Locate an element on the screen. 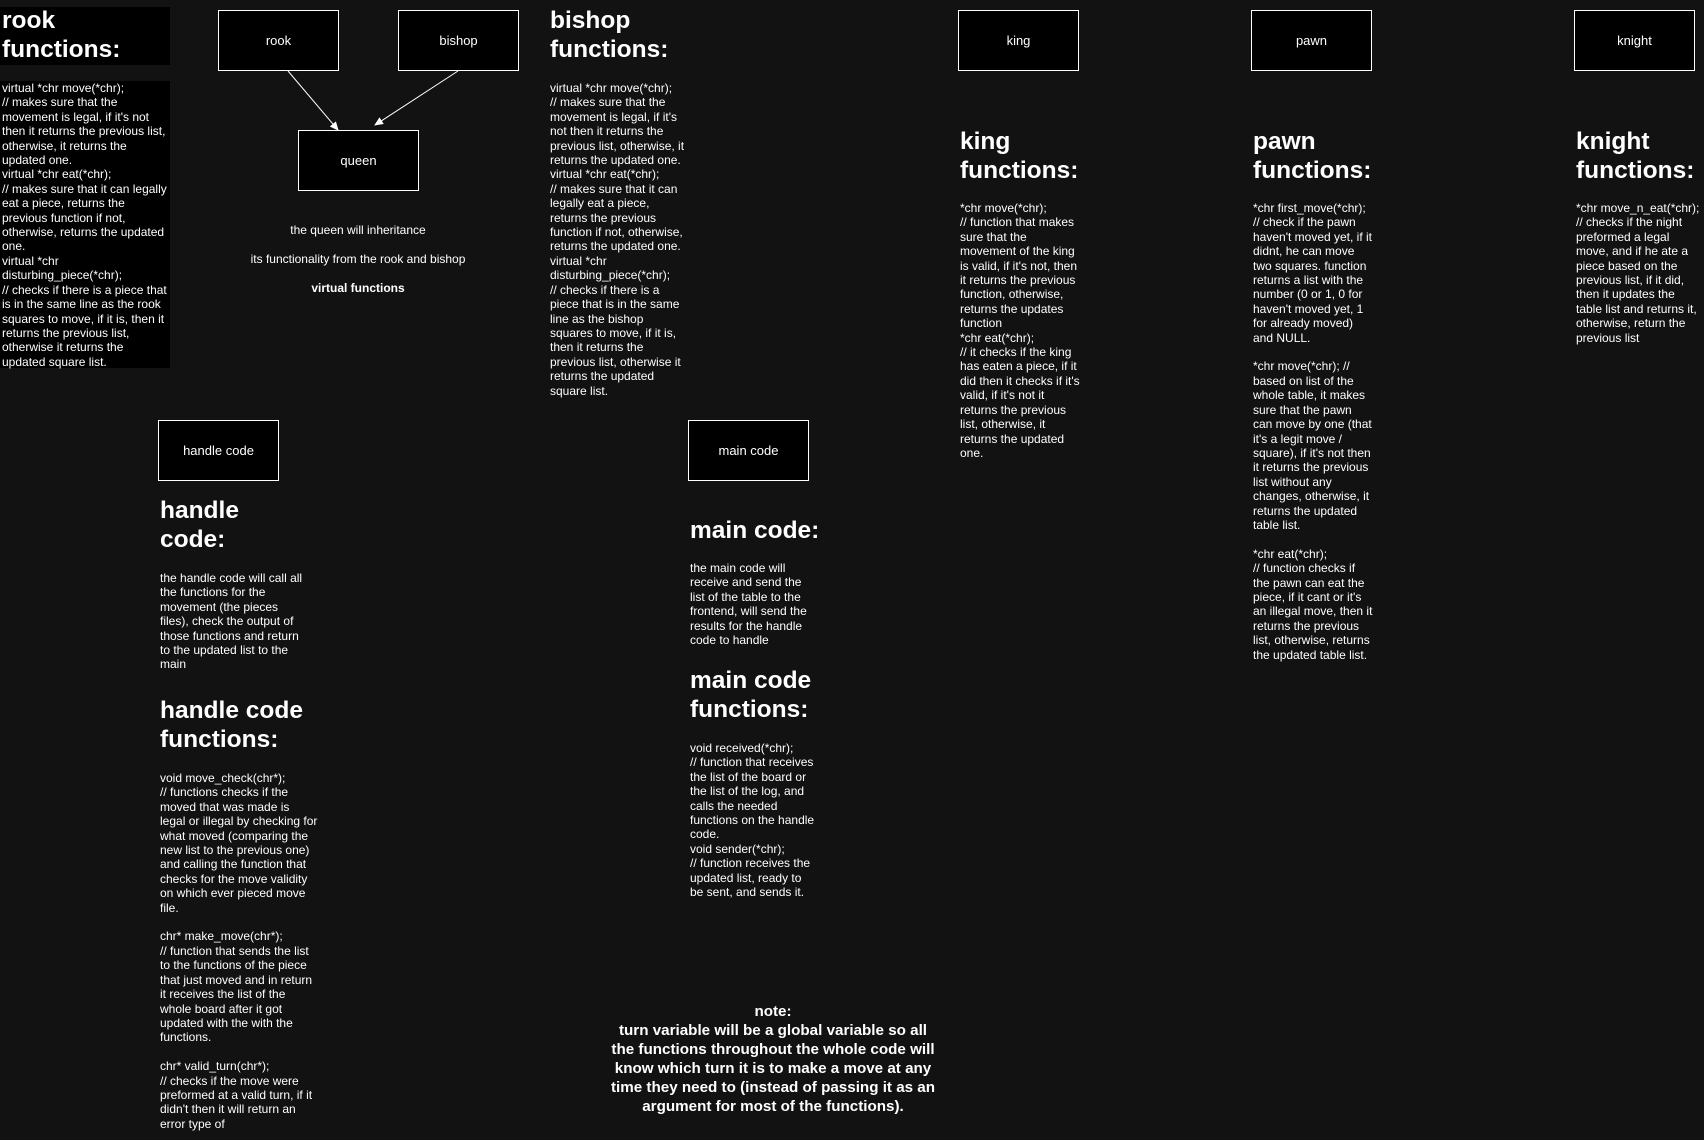 The image size is (1704, 1140). knight-functions-title: knight functions: is located at coordinates (1635, 156).